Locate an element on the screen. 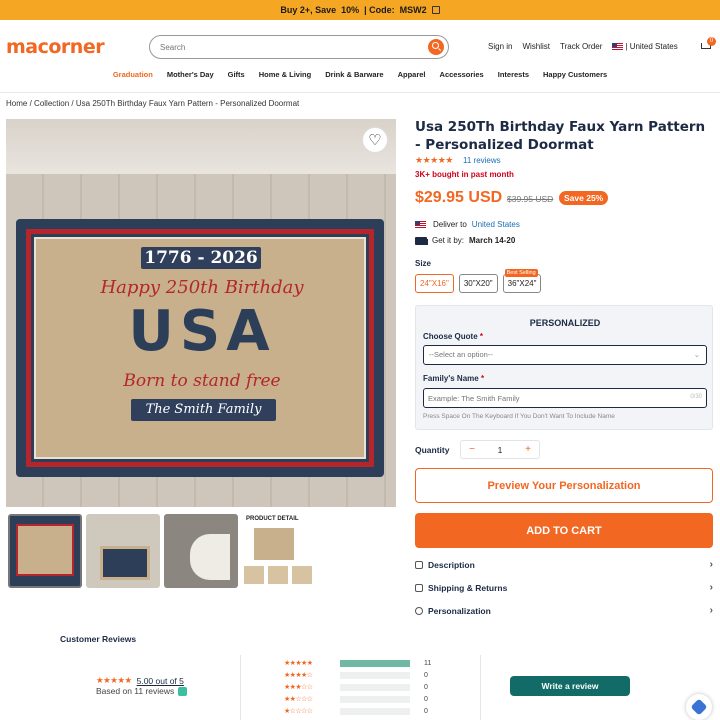  size-option-36x24: Best Selling 36"X24" is located at coordinates (522, 281).